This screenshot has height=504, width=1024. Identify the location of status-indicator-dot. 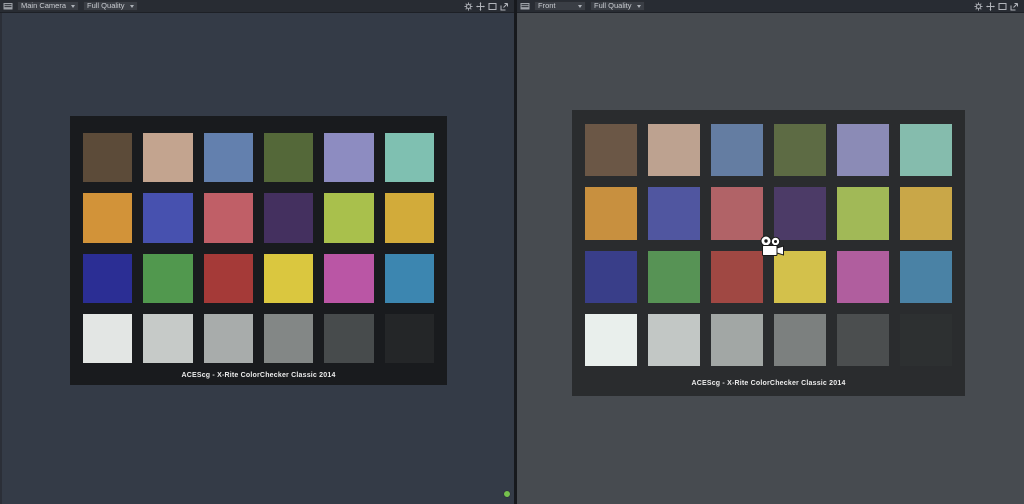
(507, 494).